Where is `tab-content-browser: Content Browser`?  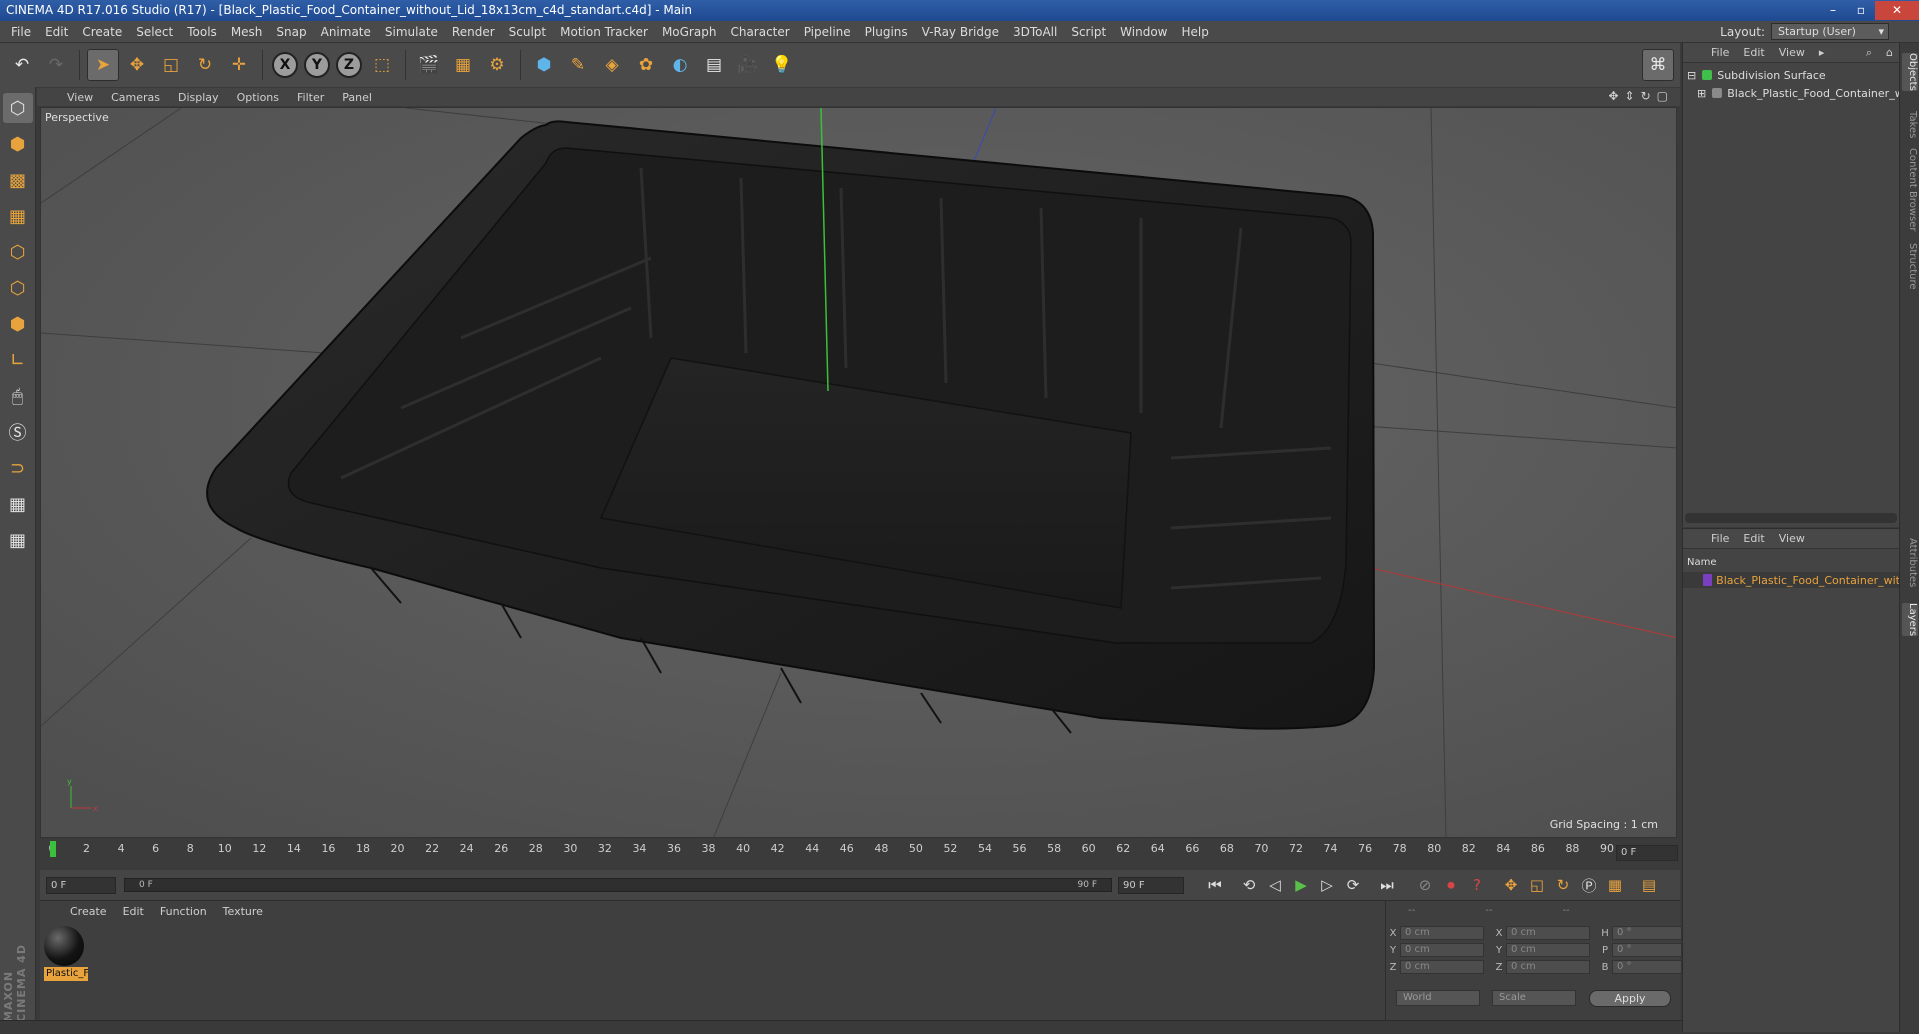 tab-content-browser: Content Browser is located at coordinates (1910, 189).